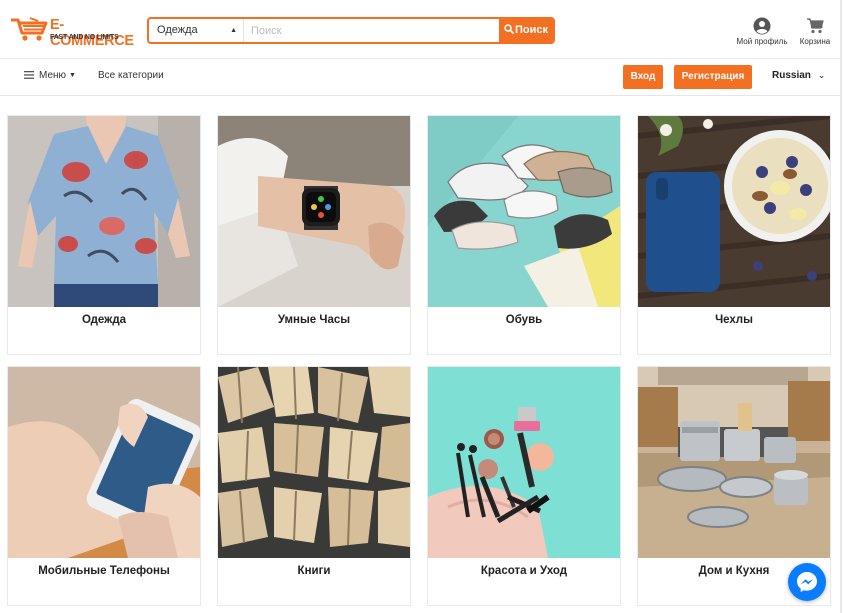 Image resolution: width=844 pixels, height=613 pixels. I want to click on category-card-beauty: Красота и Уход, so click(524, 486).